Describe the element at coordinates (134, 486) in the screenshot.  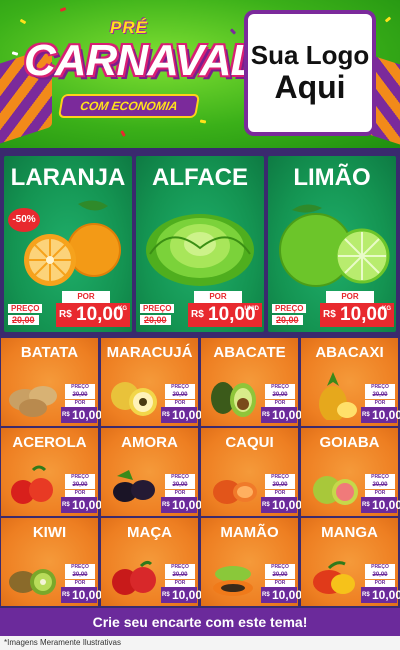
I see `blackberry-icon` at that location.